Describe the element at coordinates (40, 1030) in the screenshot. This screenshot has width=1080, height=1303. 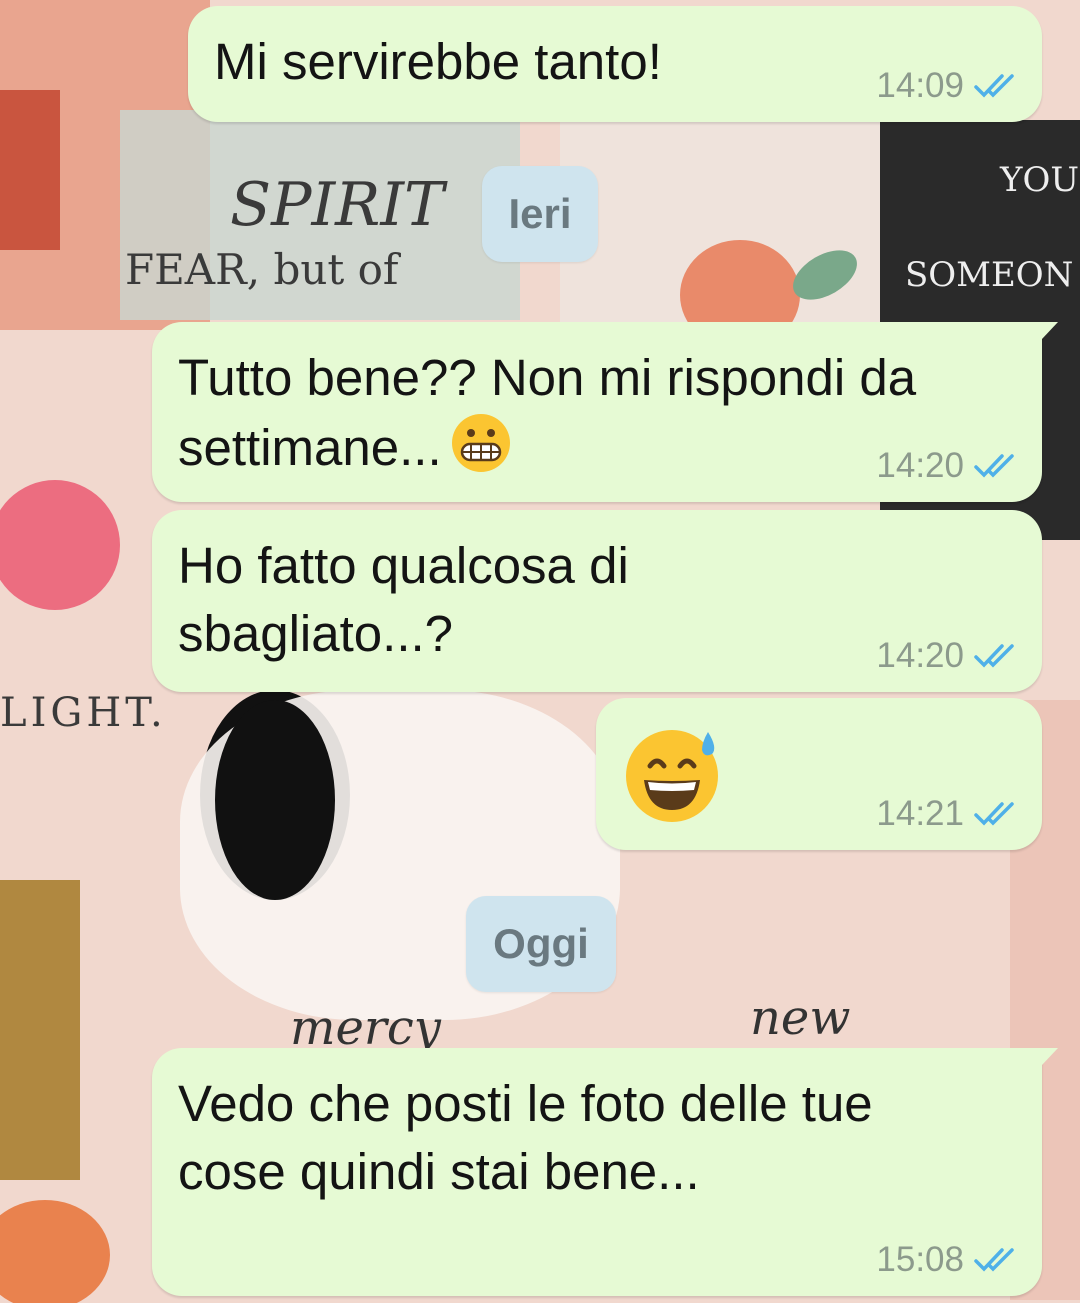
I see `wallpaper-gold-block` at that location.